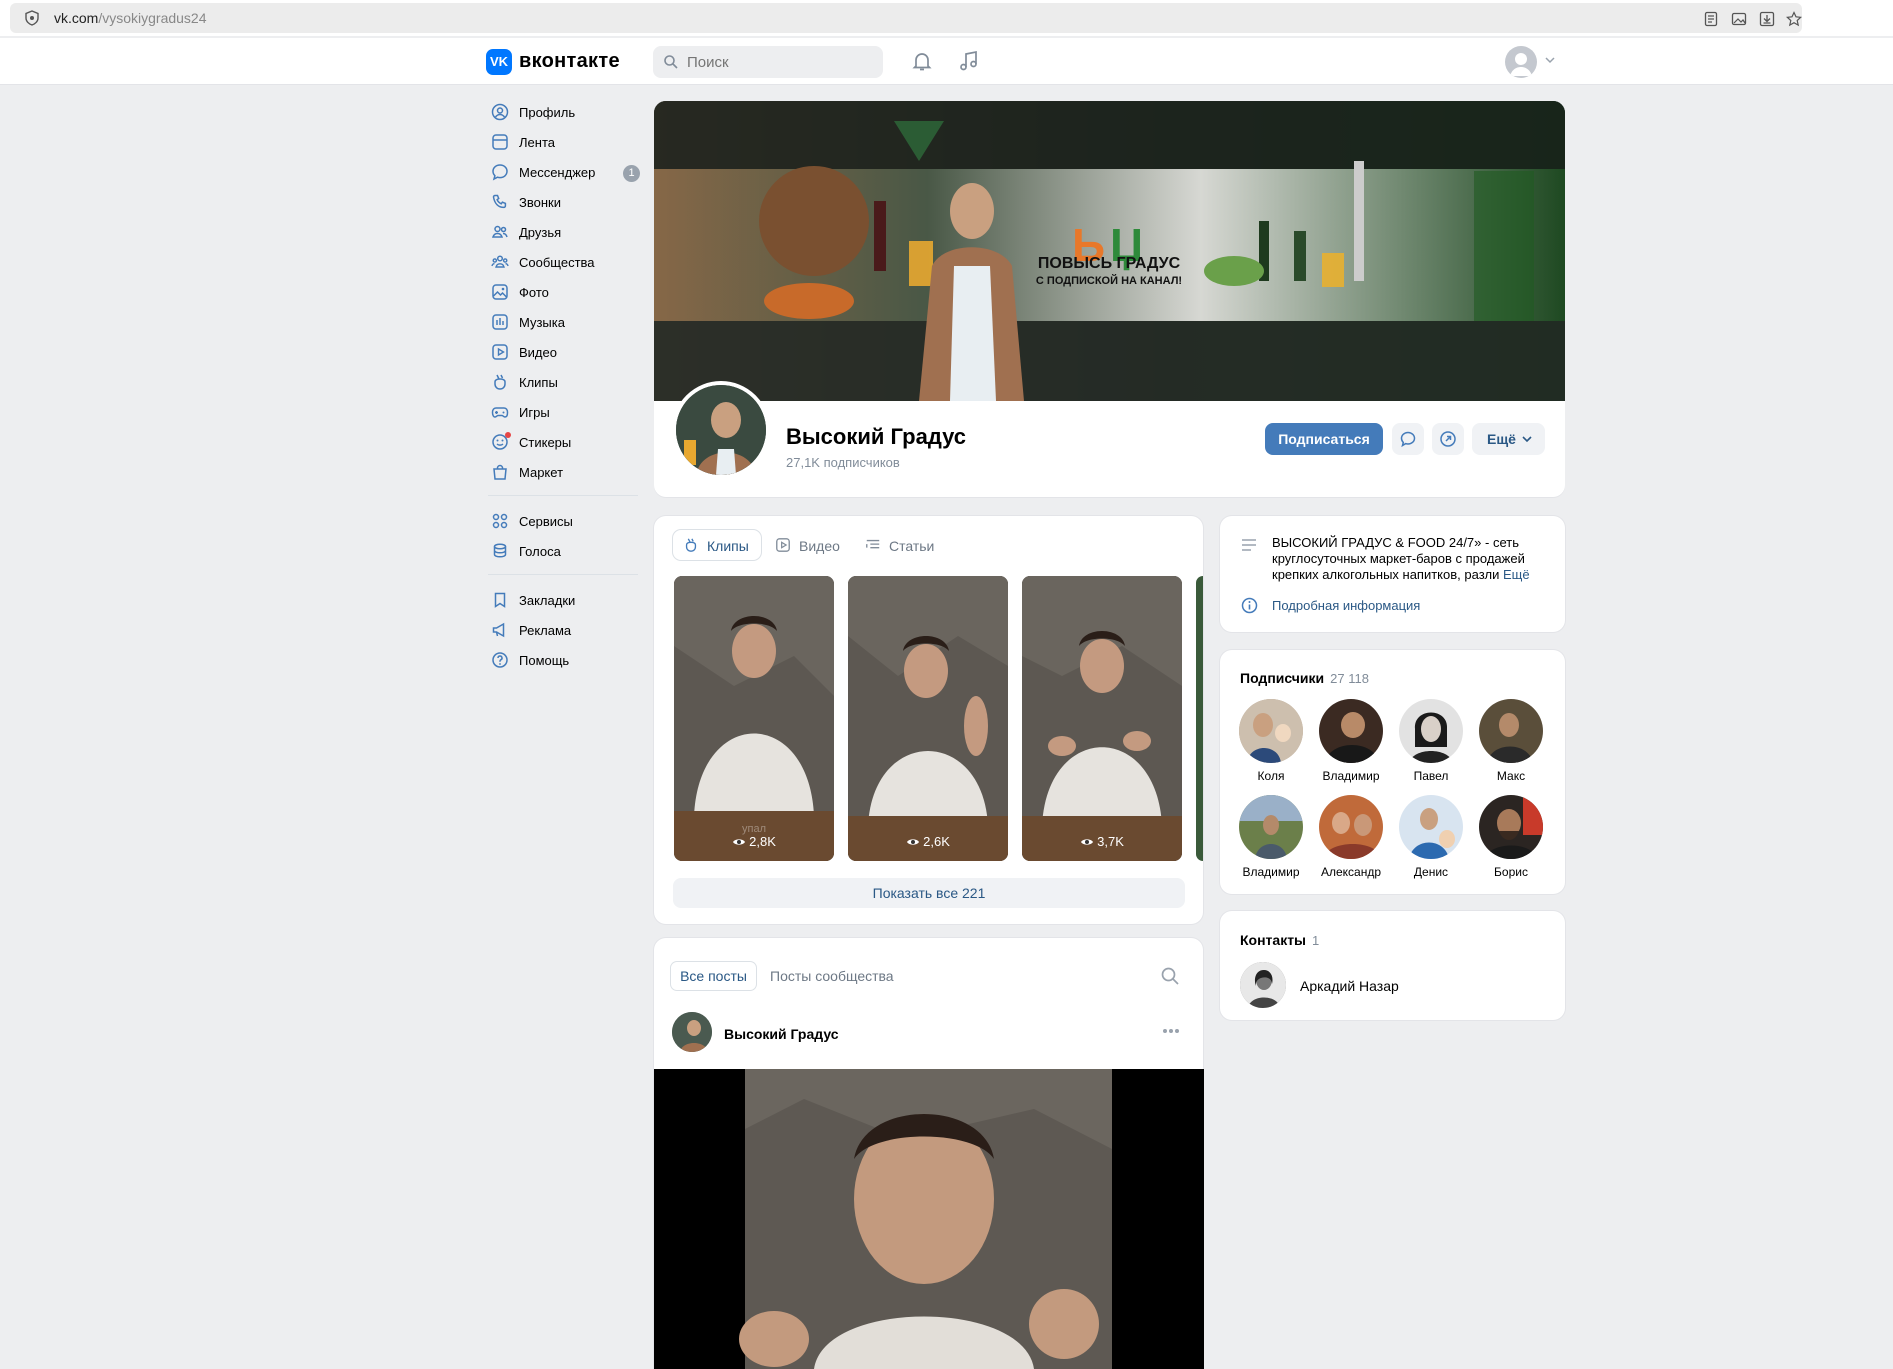 Image resolution: width=1893 pixels, height=1369 pixels. Describe the element at coordinates (1109, 280) in the screenshot. I see `cover-banner-line2: С ПОДПИСКОЙ НА КАНАЛ!` at that location.